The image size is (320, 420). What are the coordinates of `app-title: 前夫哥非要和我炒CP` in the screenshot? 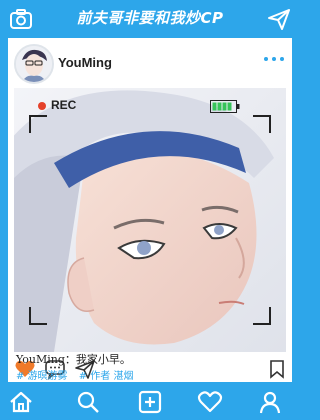 It's located at (150, 18).